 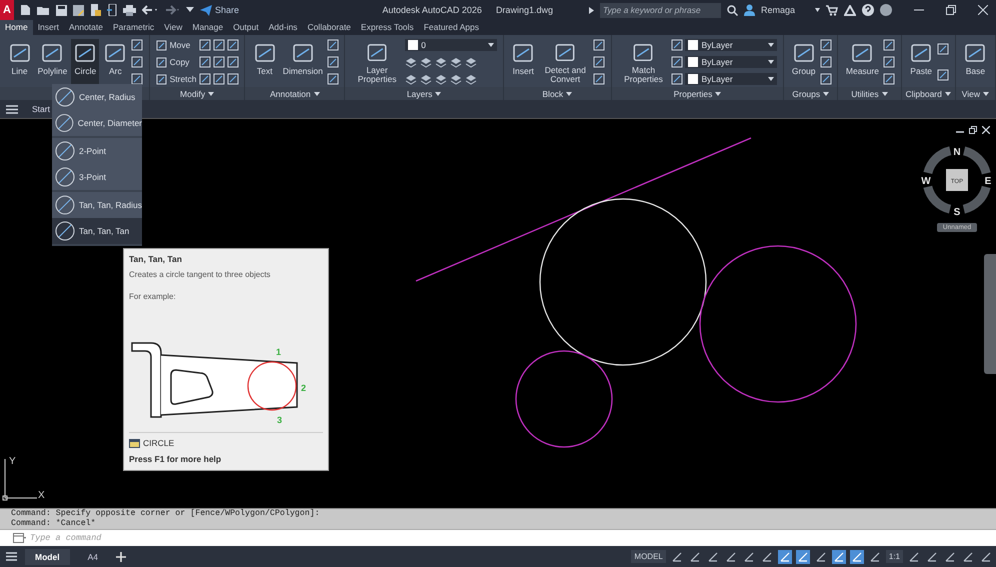 What do you see at coordinates (643, 62) in the screenshot?
I see `ribbon-tool-button: Match Properties` at bounding box center [643, 62].